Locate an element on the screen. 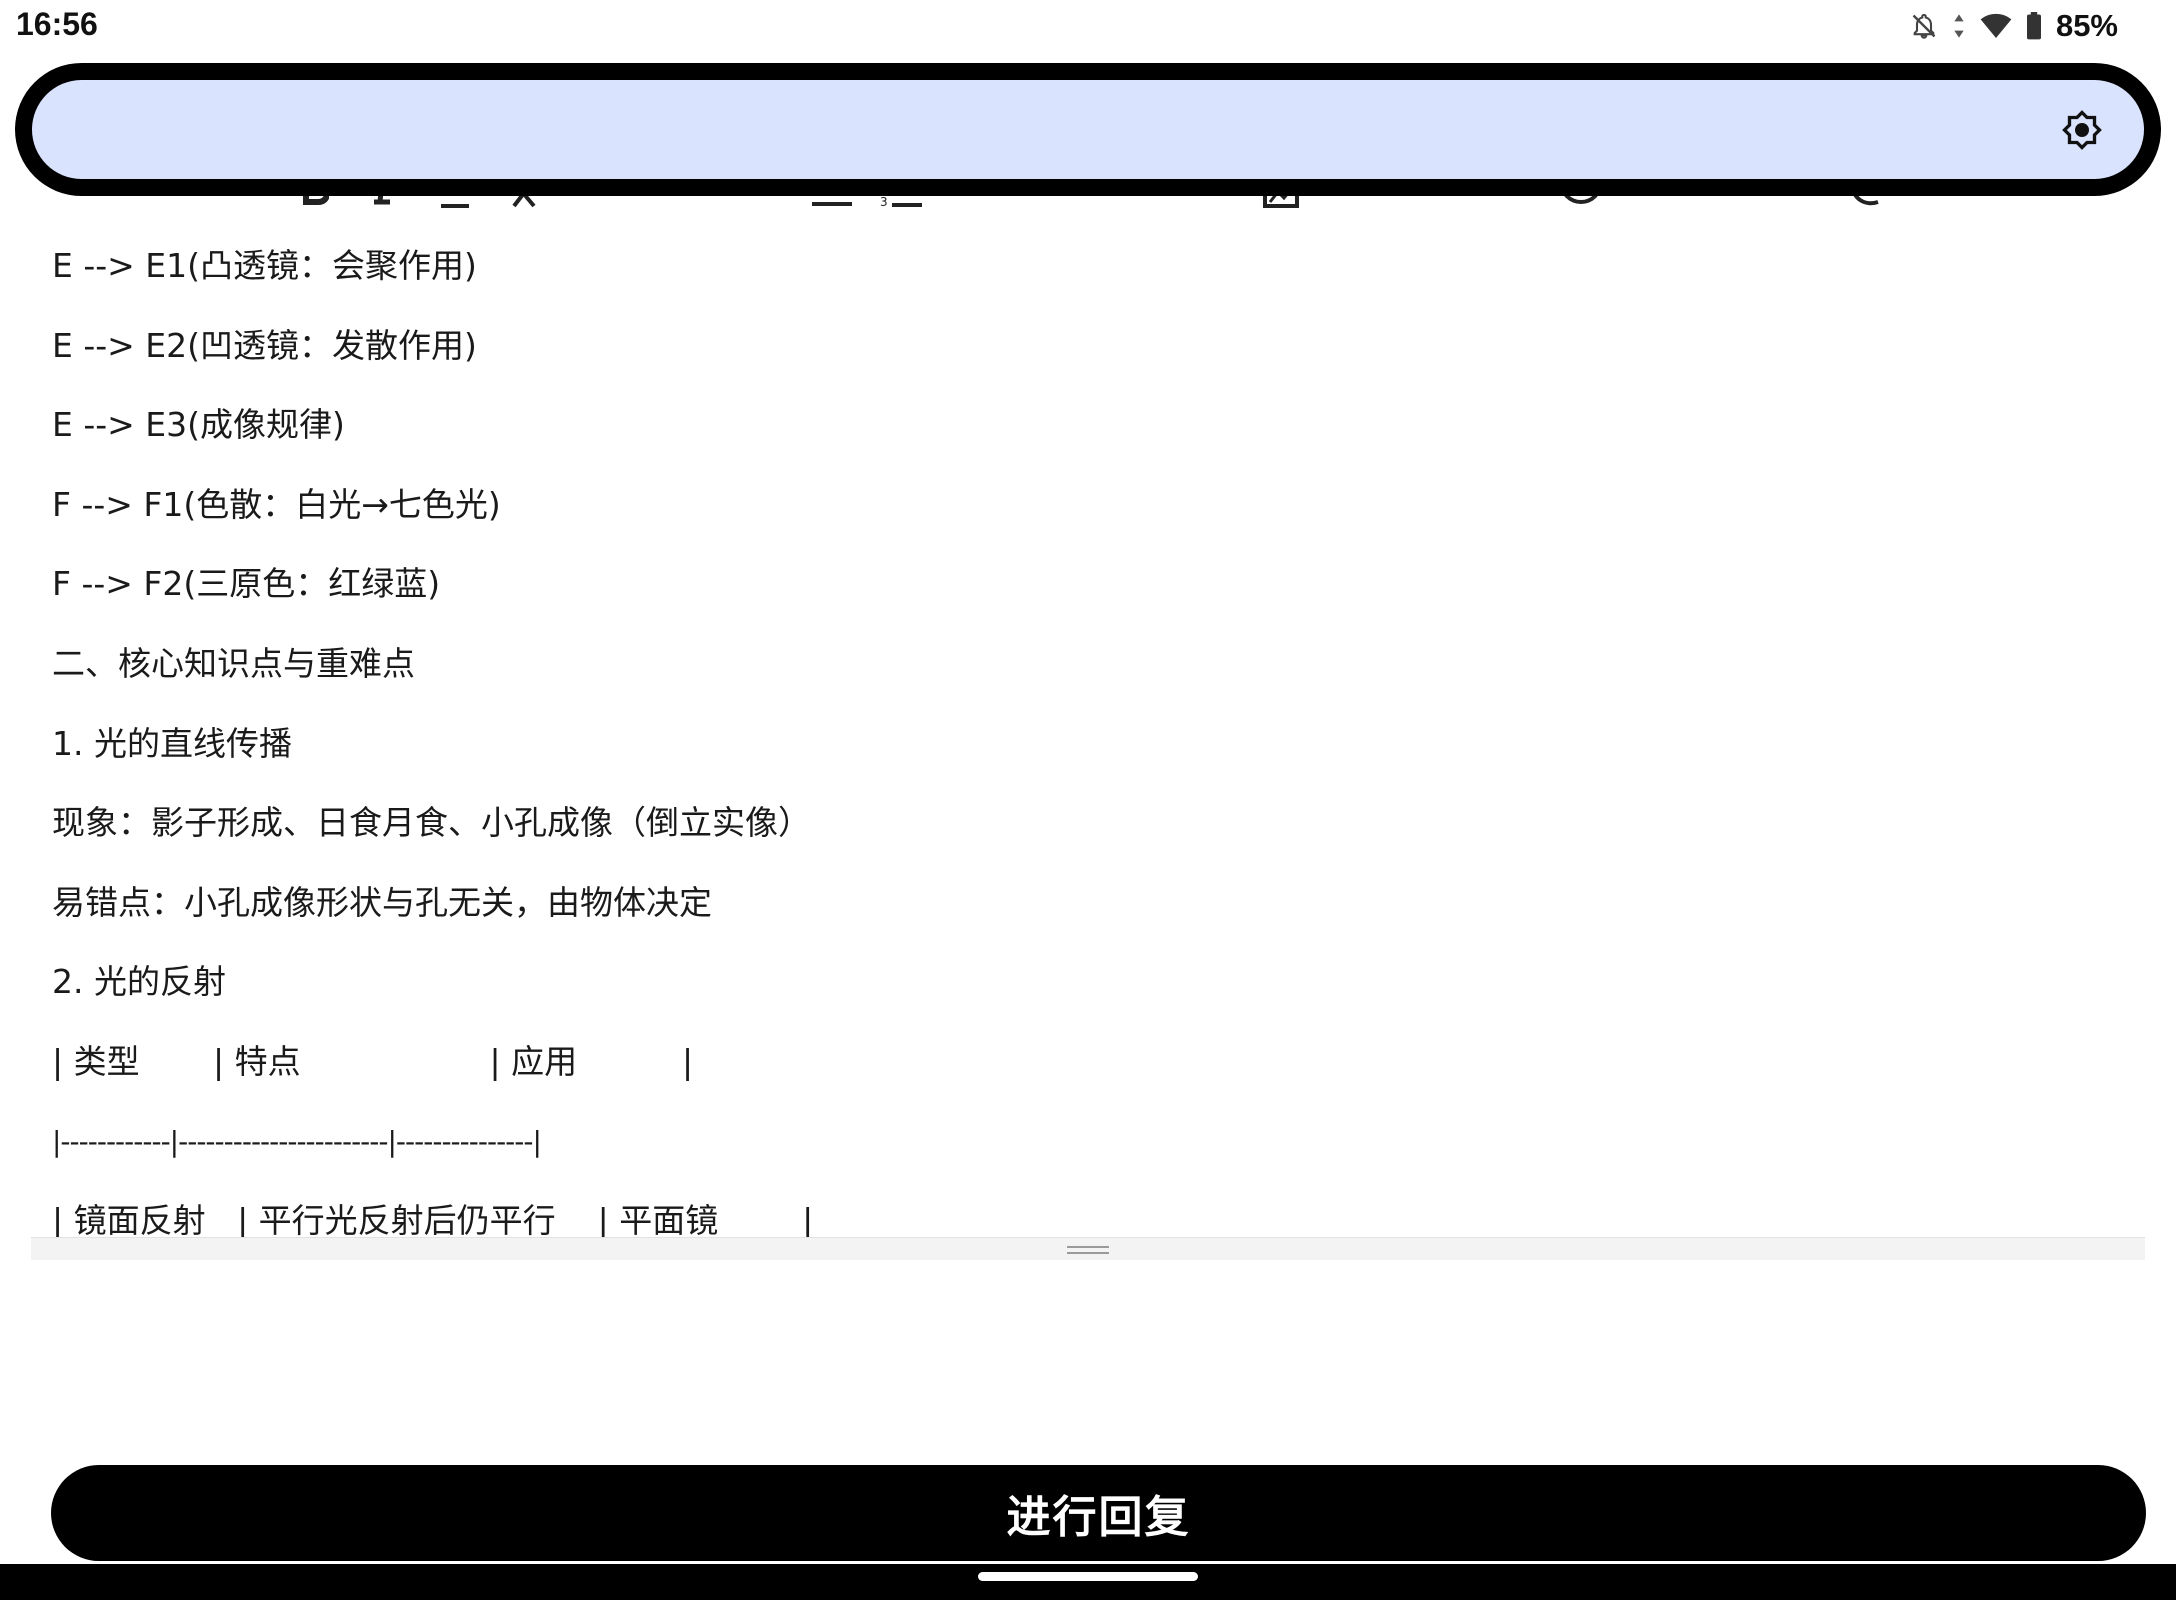  text-line: 易错点：小孔成像形状与孔无关，由物体决定 is located at coordinates (382, 902).